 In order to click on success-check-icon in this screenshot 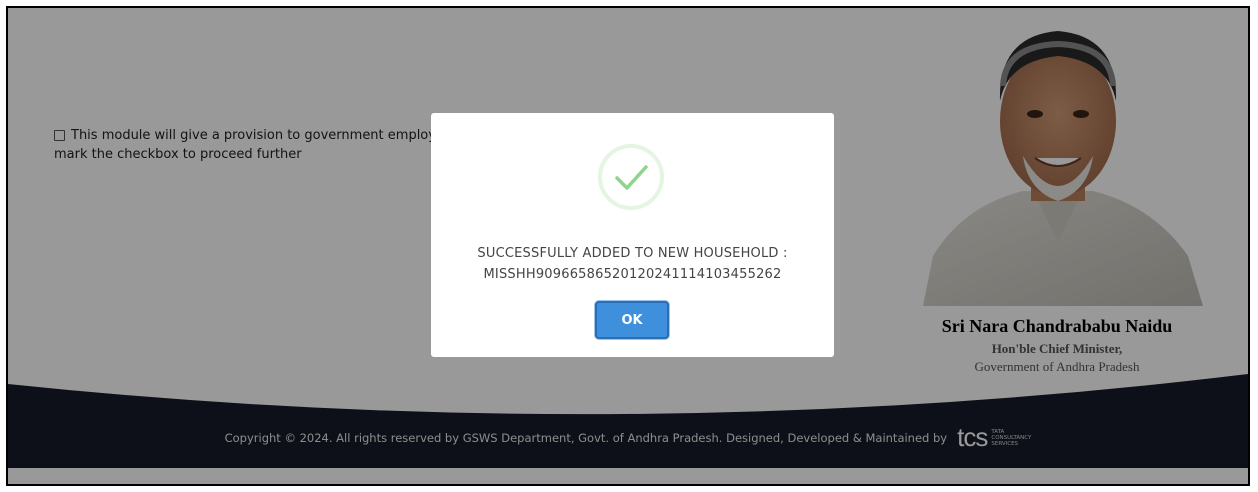, I will do `click(631, 177)`.